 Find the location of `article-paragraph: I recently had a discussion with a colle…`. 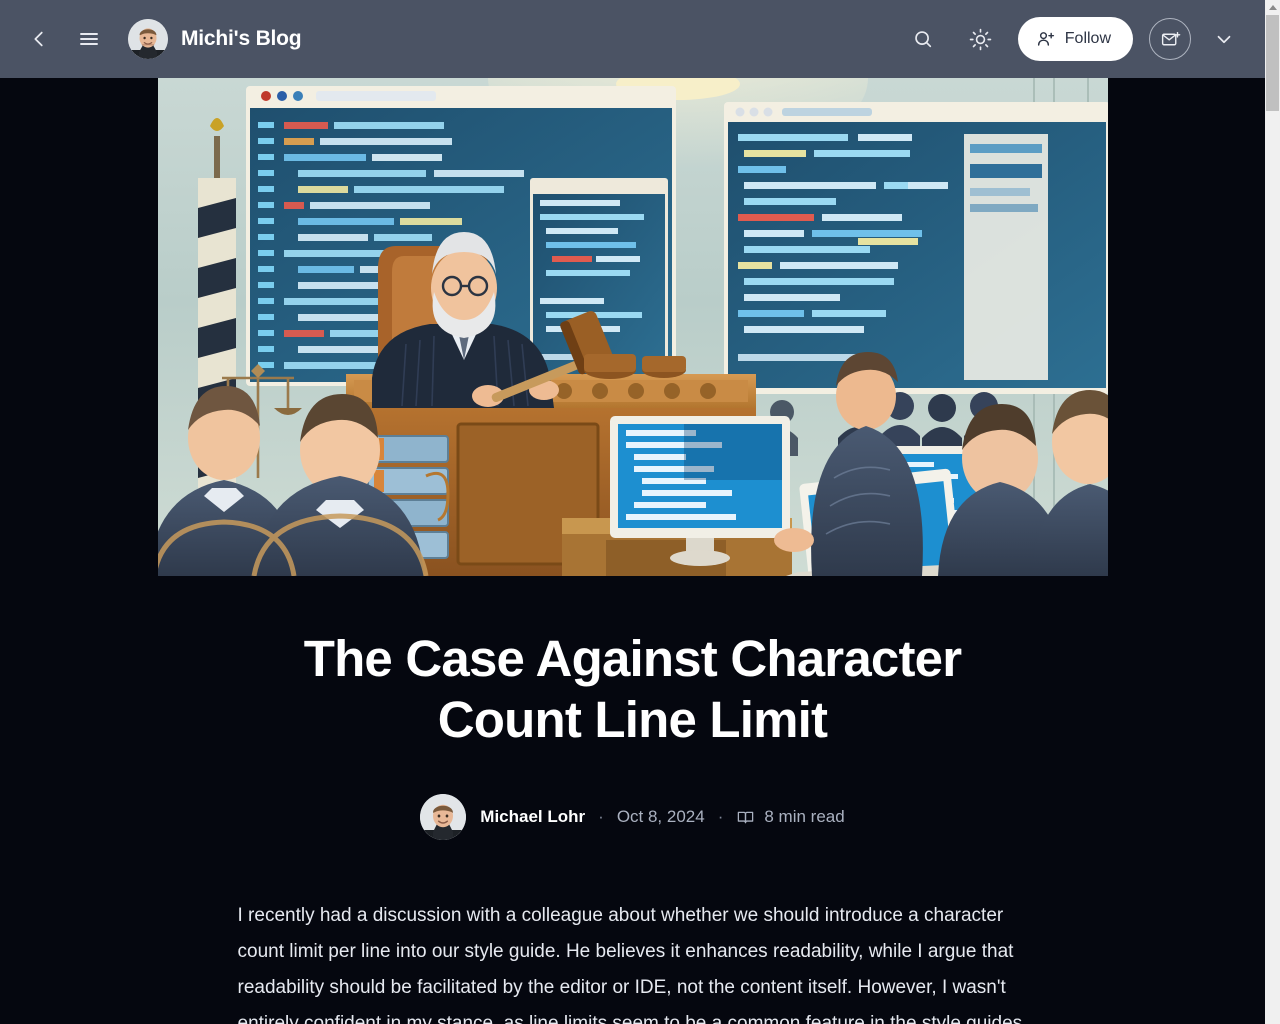

article-paragraph: I recently had a discussion with a colle… is located at coordinates (630, 964).